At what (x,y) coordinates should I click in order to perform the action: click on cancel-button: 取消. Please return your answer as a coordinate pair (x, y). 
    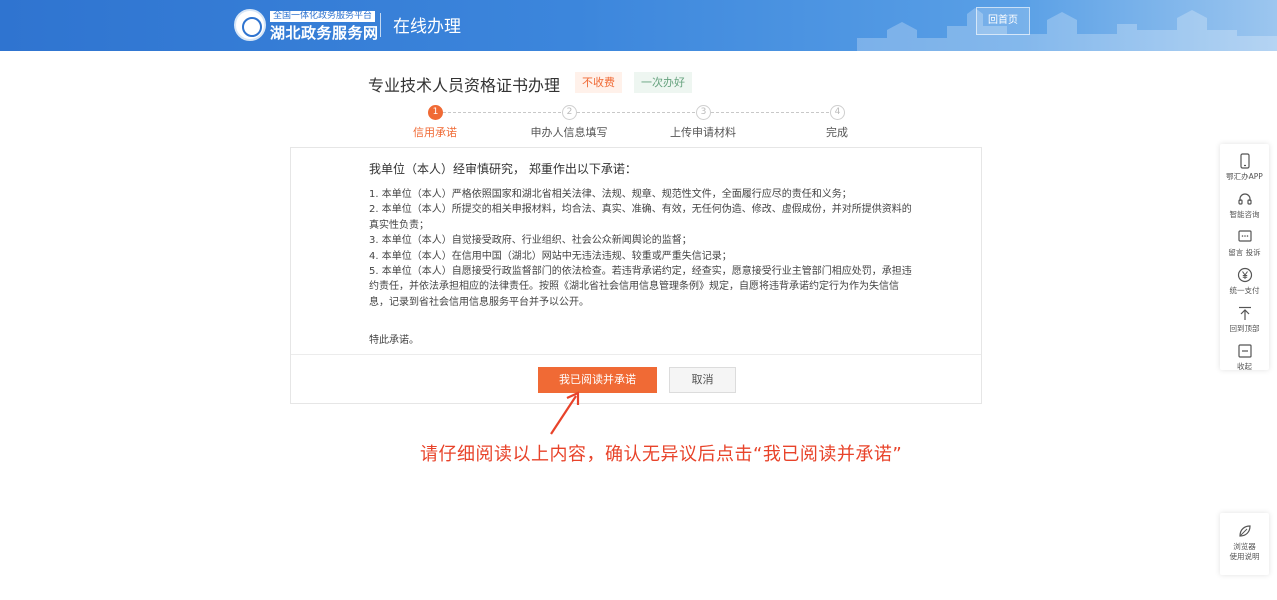
    Looking at the image, I should click on (702, 380).